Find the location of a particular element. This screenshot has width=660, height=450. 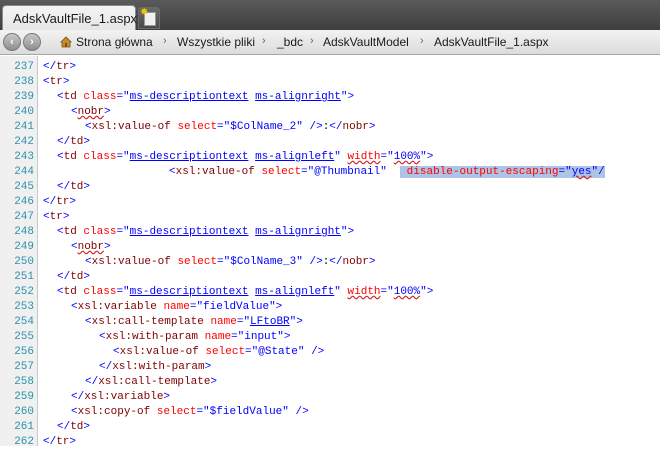

code-line: 260 <xsl:copy-of select="$fieldValue" /> is located at coordinates (330, 412).